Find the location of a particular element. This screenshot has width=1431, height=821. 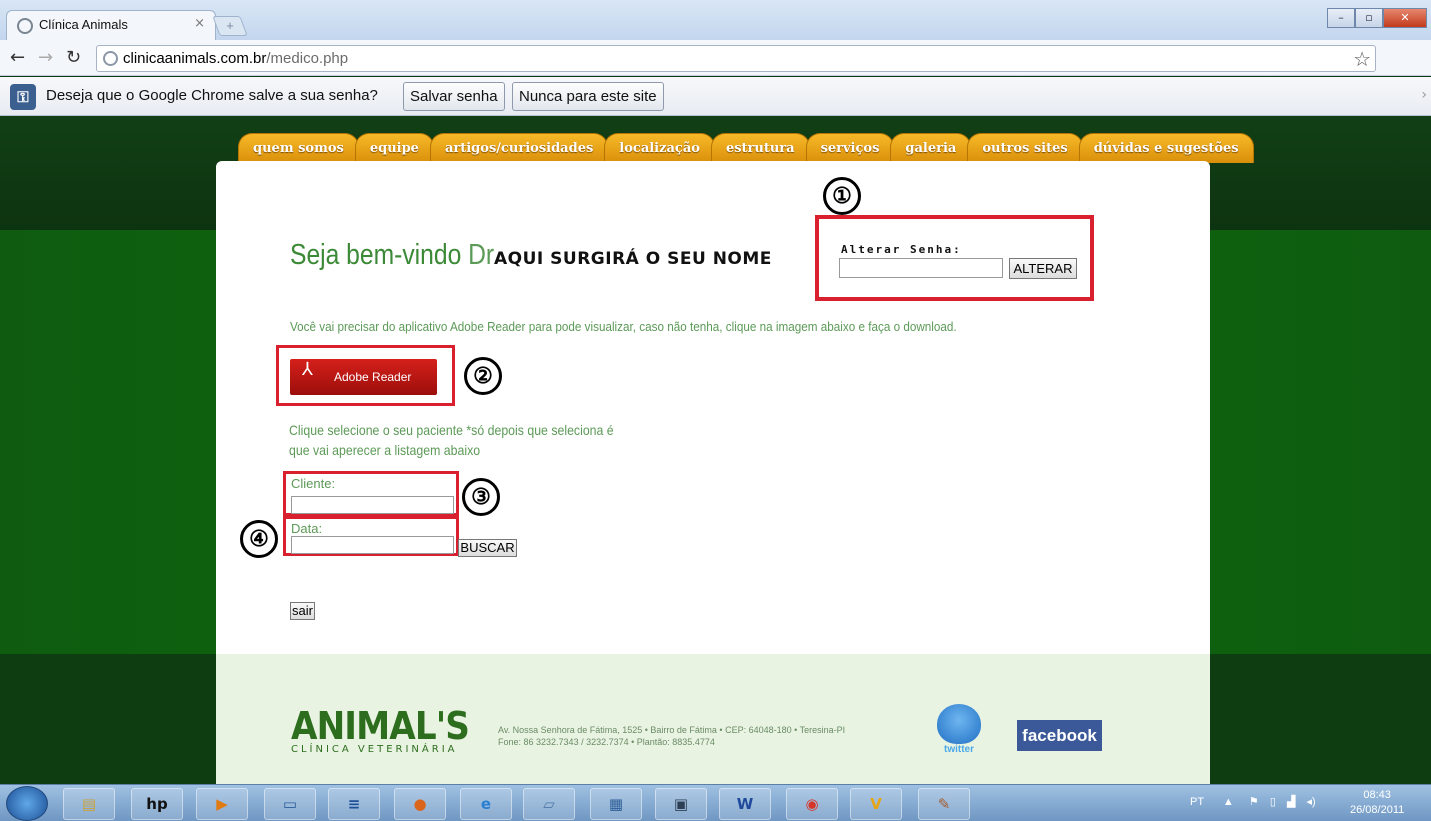

clock: 08:43 26/08/2011 is located at coordinates (1377, 803).